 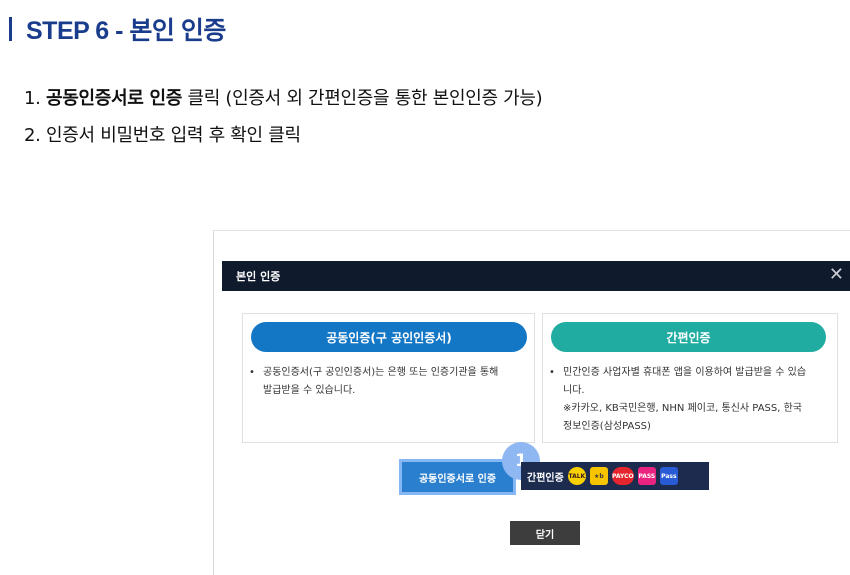 I want to click on joint-cert-pill: 공동인증(구 공인인증서), so click(x=389, y=337).